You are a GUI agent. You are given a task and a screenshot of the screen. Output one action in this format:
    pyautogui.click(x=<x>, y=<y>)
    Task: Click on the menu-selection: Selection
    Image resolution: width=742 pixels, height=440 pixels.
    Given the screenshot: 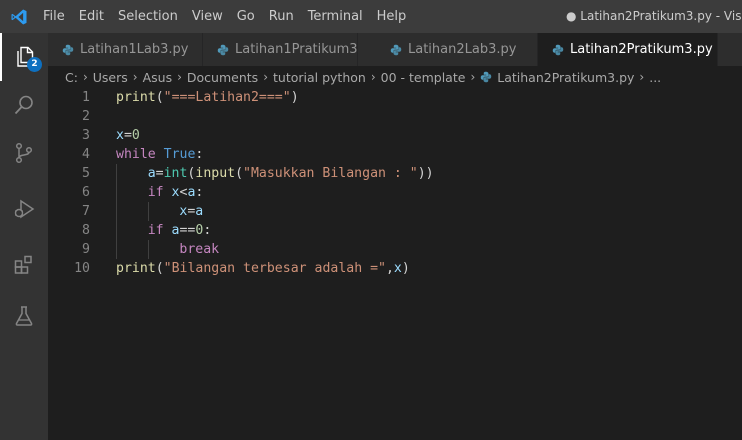 What is the action you would take?
    pyautogui.click(x=148, y=16)
    